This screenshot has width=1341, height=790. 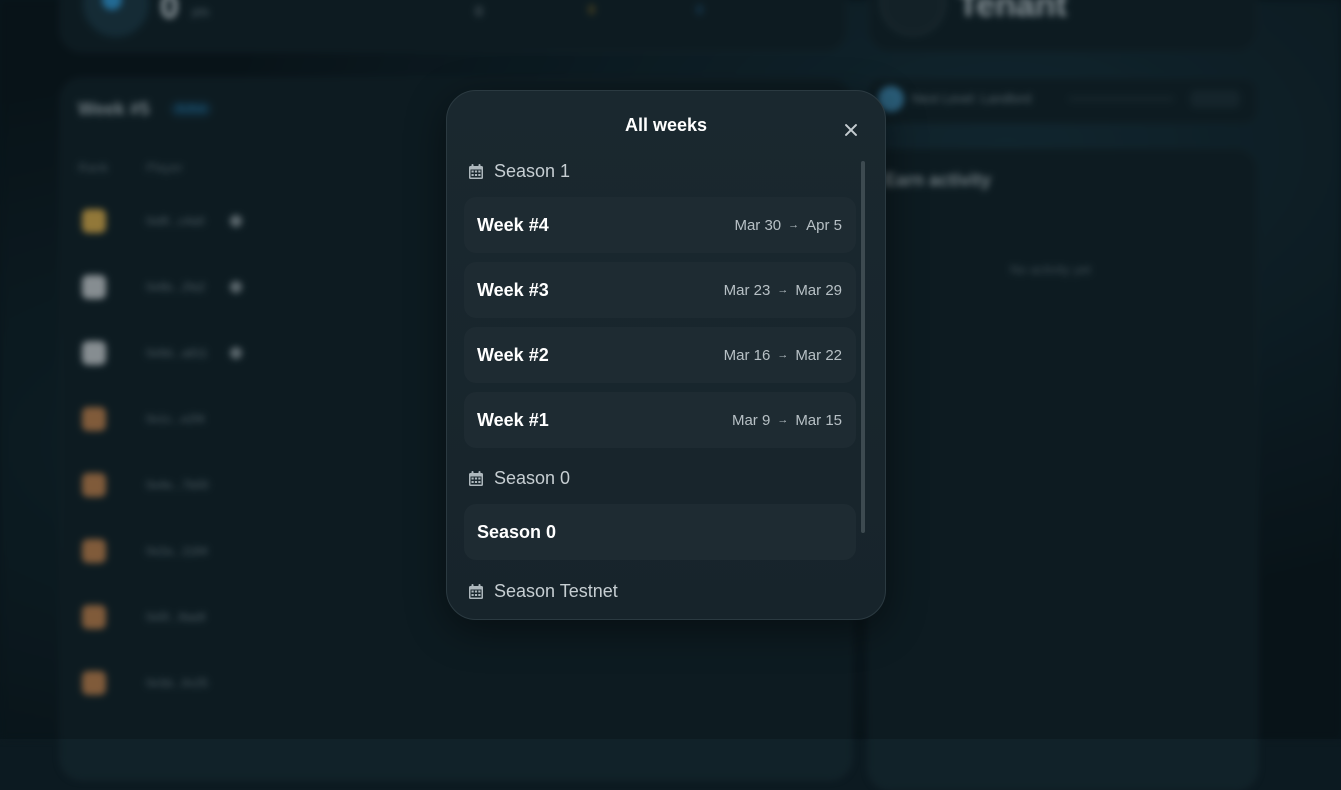 What do you see at coordinates (818, 355) in the screenshot?
I see `week-end: Mar 22` at bounding box center [818, 355].